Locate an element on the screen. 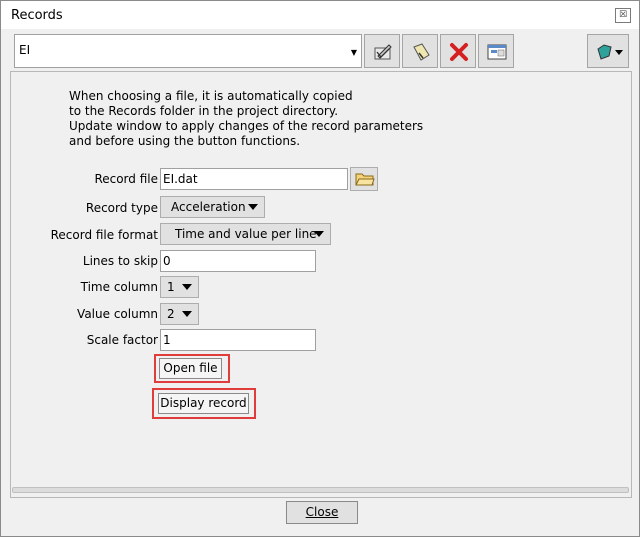 This screenshot has width=640, height=537. record-type-select: Acceleration is located at coordinates (212, 207).